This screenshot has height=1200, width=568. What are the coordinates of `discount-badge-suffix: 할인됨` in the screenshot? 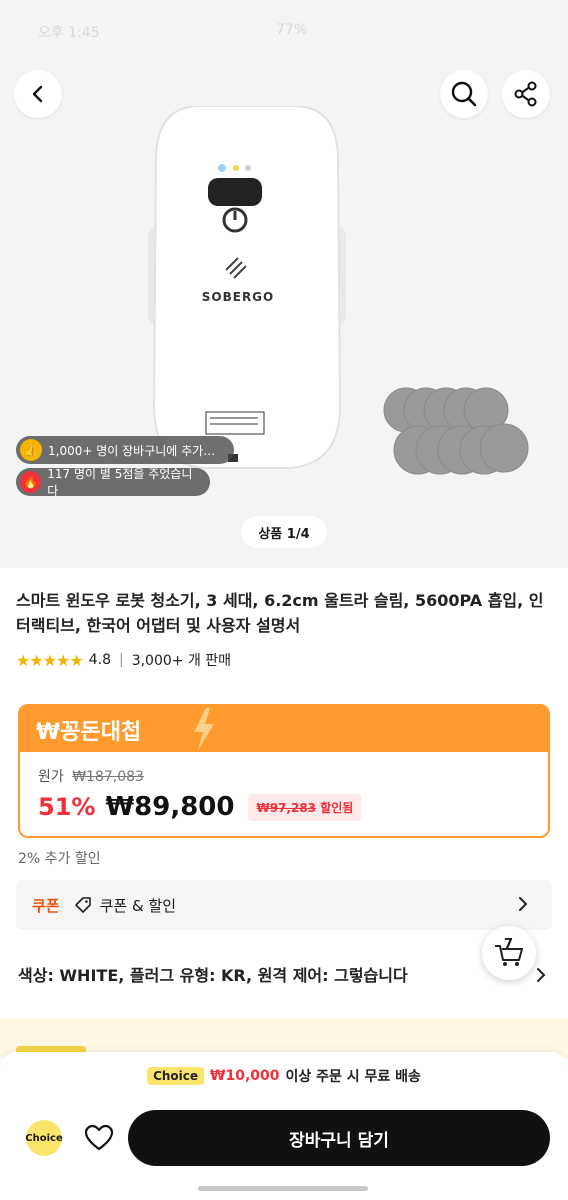 It's located at (337, 807).